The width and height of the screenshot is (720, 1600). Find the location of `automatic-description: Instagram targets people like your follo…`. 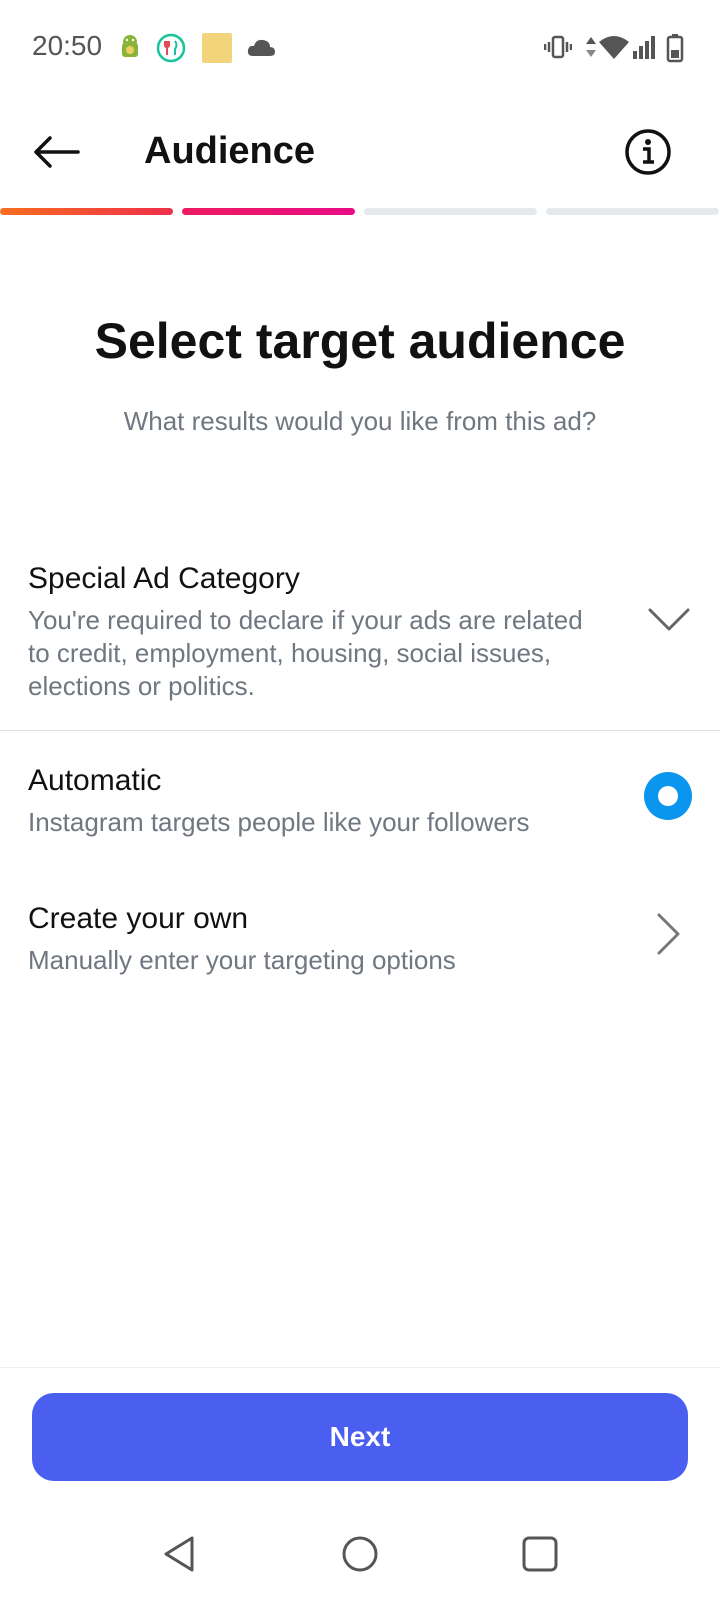

automatic-description: Instagram targets people like your follo… is located at coordinates (279, 822).